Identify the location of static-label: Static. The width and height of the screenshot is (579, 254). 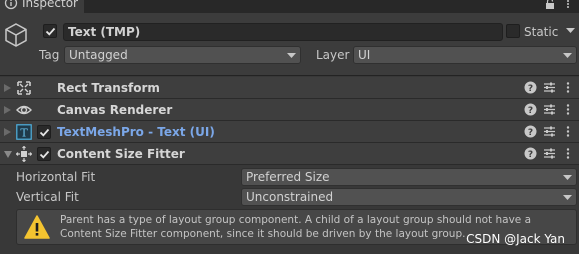
(541, 32).